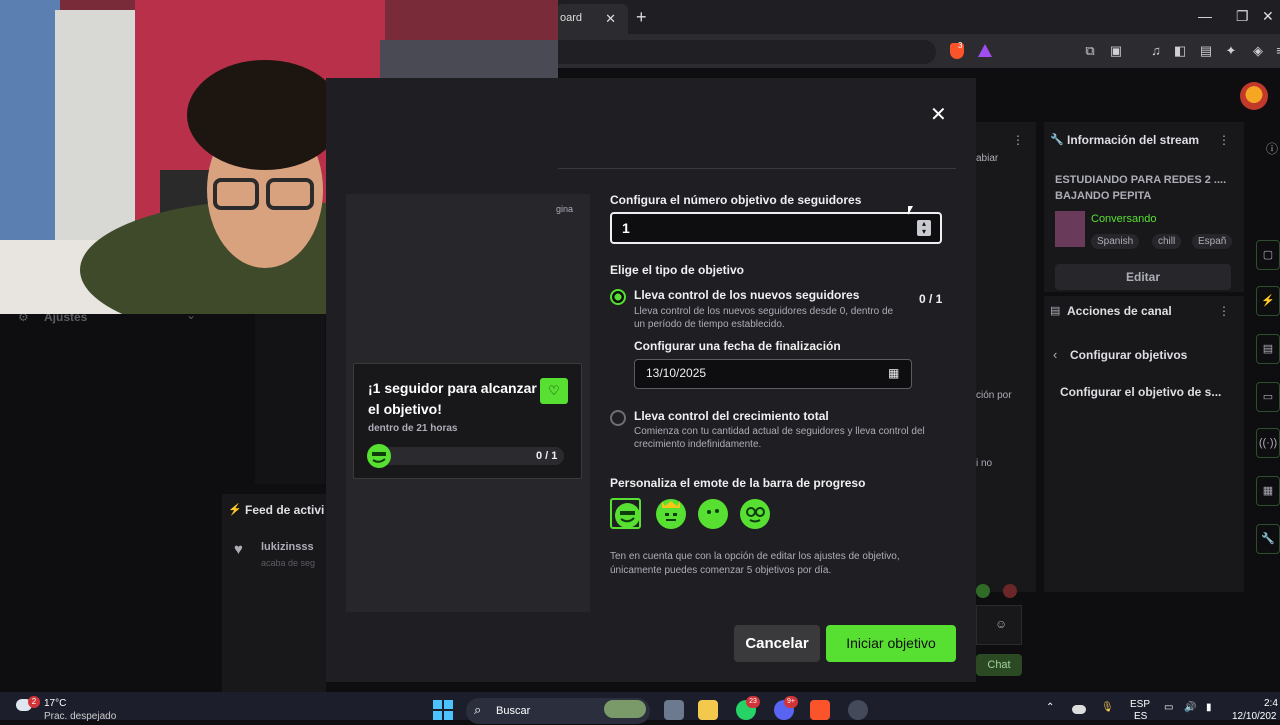 This screenshot has height=725, width=1280. What do you see at coordinates (626, 228) in the screenshot?
I see `target-number-value: 1` at bounding box center [626, 228].